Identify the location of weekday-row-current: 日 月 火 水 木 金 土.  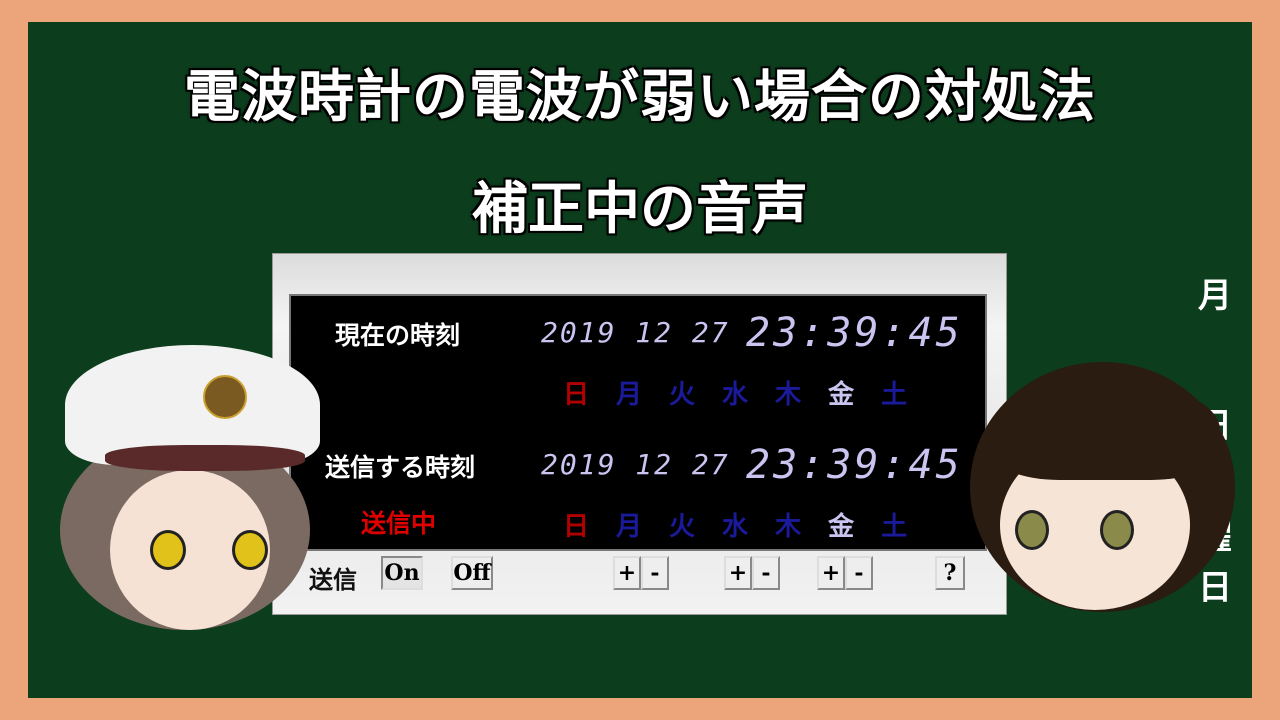
(735, 392).